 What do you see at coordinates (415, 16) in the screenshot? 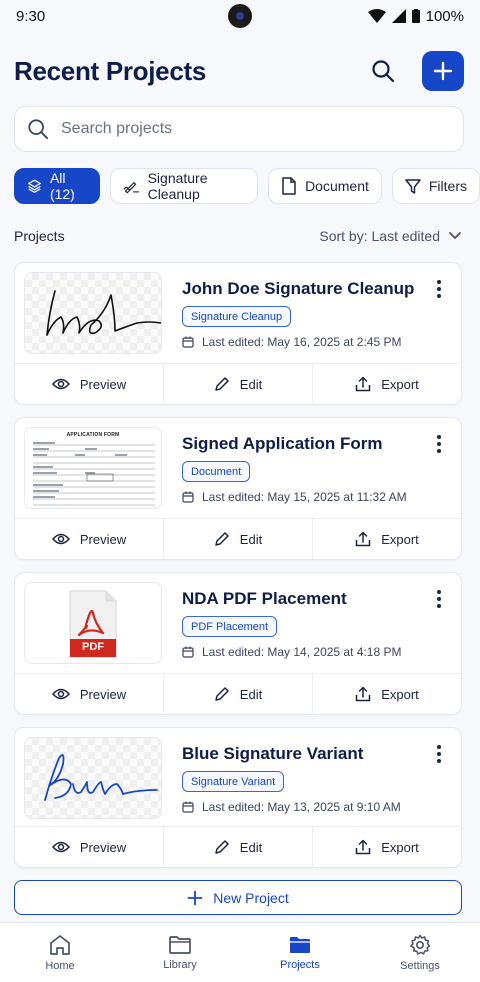
I see `battery-icon` at bounding box center [415, 16].